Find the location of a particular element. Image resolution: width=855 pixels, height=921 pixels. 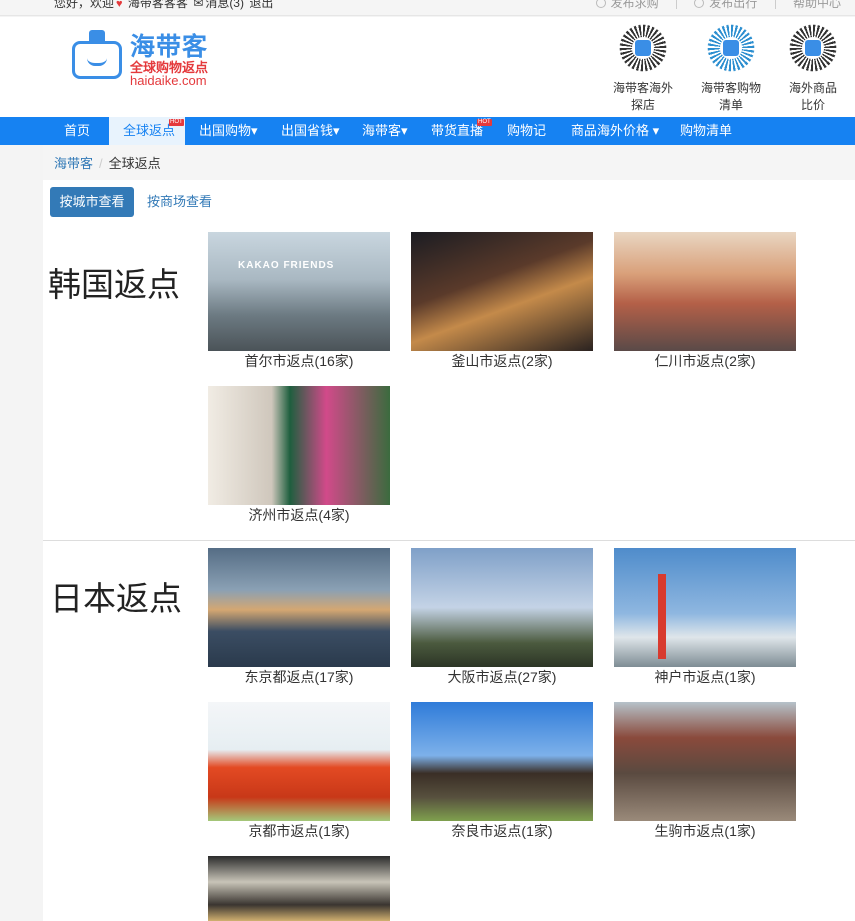

nav-global-rebate: 全球返点 HOT is located at coordinates (147, 131).